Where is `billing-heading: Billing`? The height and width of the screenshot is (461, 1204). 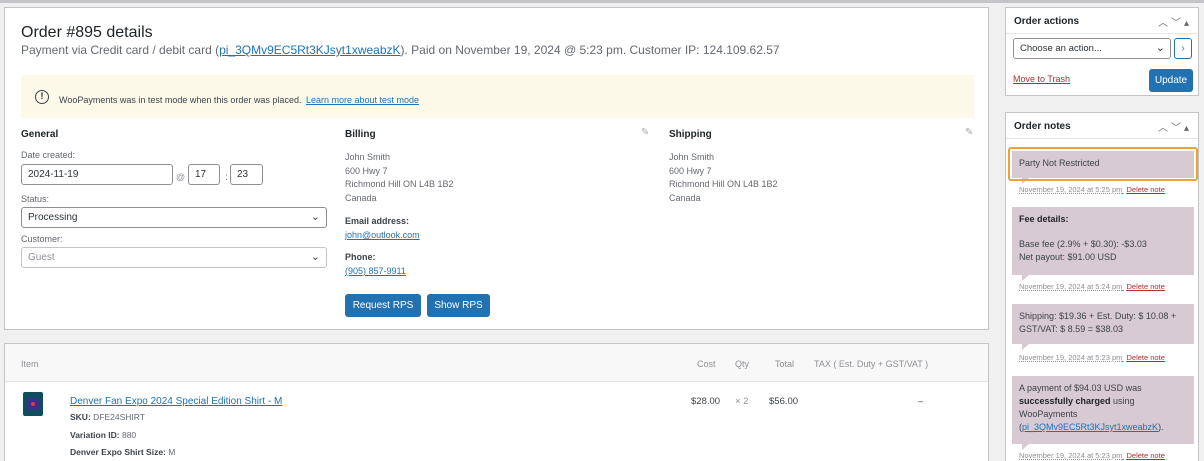 billing-heading: Billing is located at coordinates (360, 134).